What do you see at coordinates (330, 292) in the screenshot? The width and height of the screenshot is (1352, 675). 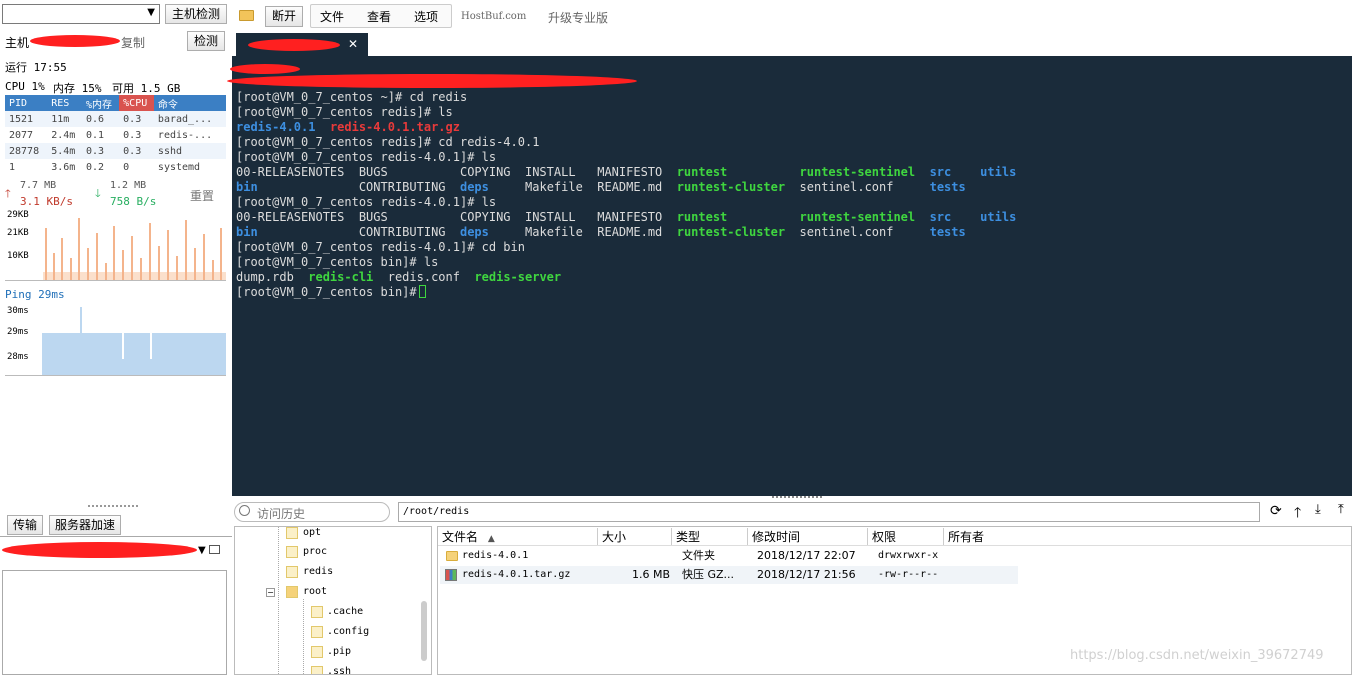 I see `terminal-line: [root@VM_0_7_centos bin]#` at bounding box center [330, 292].